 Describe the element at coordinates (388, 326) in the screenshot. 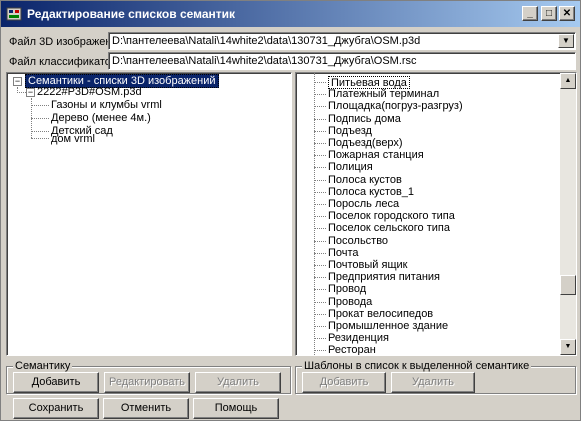

I see `list-item: Промышленное здание` at that location.